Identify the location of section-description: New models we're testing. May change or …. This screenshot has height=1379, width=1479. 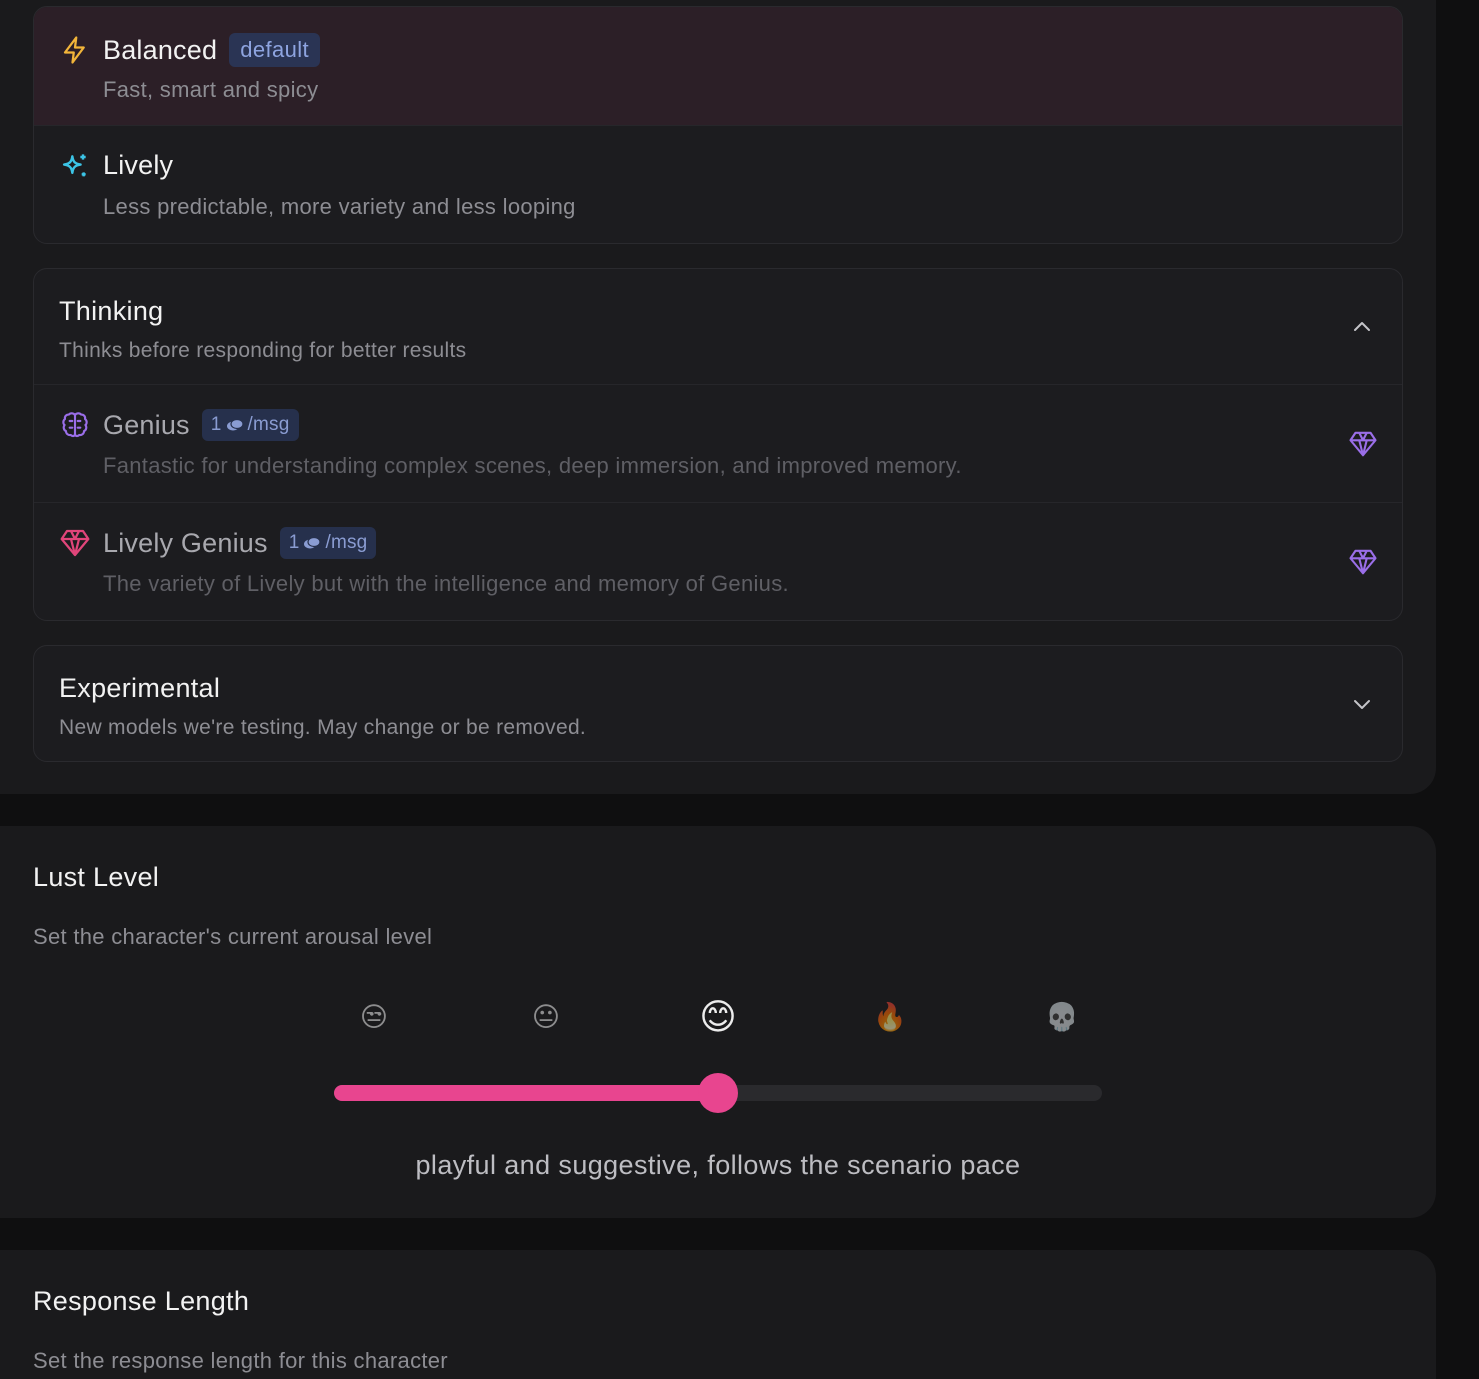
(323, 727).